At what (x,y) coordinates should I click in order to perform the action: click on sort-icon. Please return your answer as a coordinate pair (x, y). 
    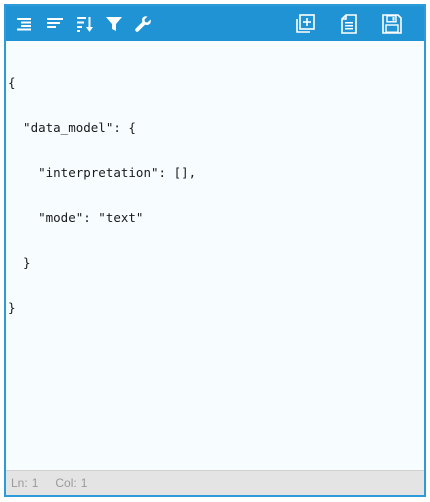
    Looking at the image, I should click on (85, 24).